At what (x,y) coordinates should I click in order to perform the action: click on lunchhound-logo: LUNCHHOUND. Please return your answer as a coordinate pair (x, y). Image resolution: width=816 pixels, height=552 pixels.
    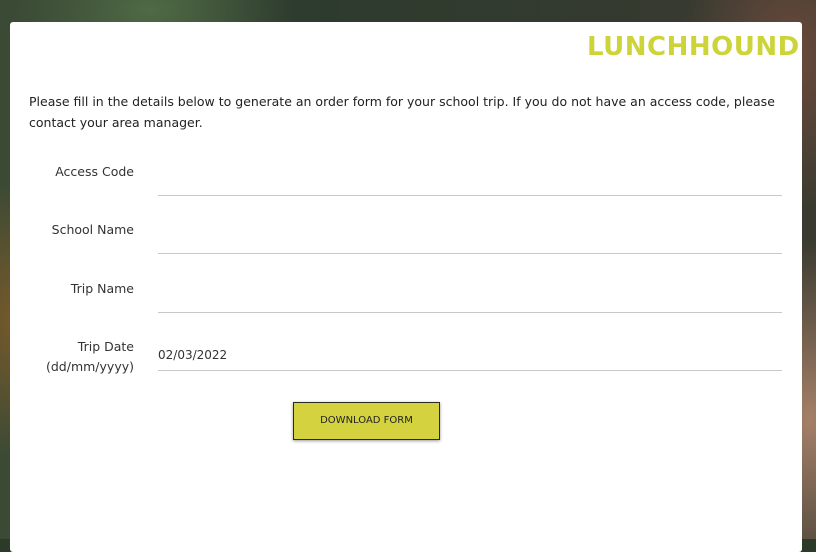
    Looking at the image, I should click on (693, 47).